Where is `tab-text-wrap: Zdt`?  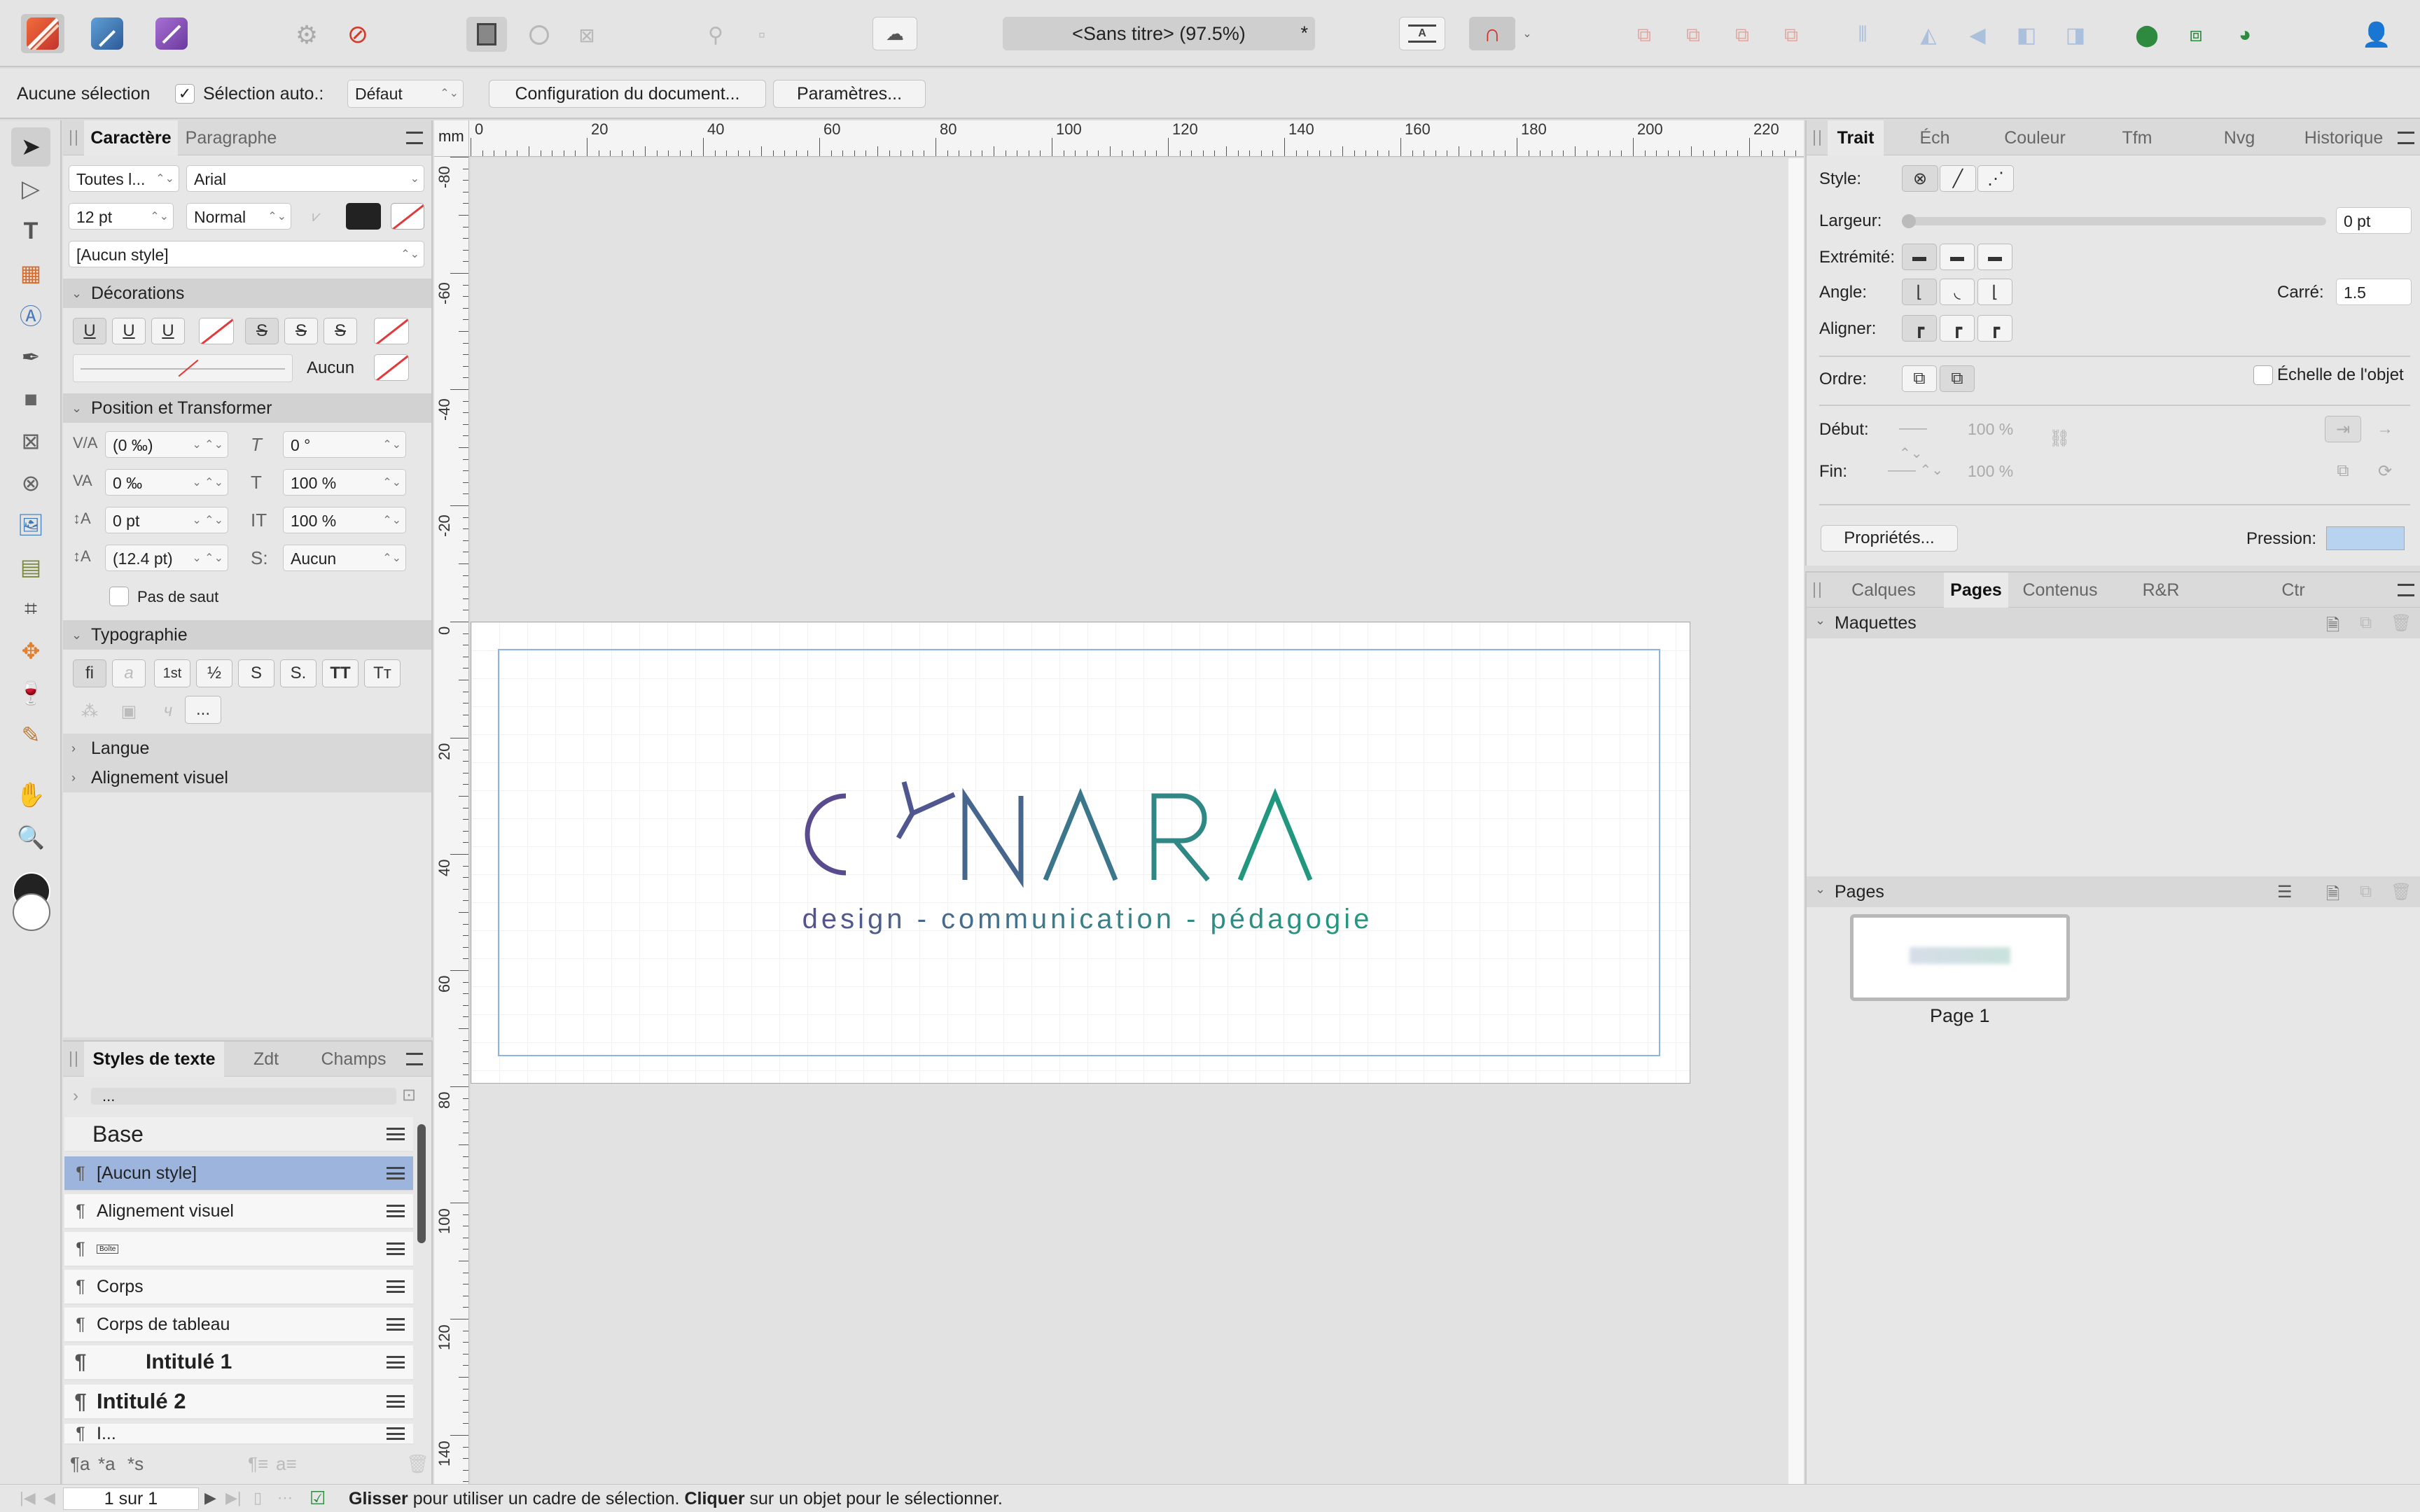 tab-text-wrap: Zdt is located at coordinates (266, 1059).